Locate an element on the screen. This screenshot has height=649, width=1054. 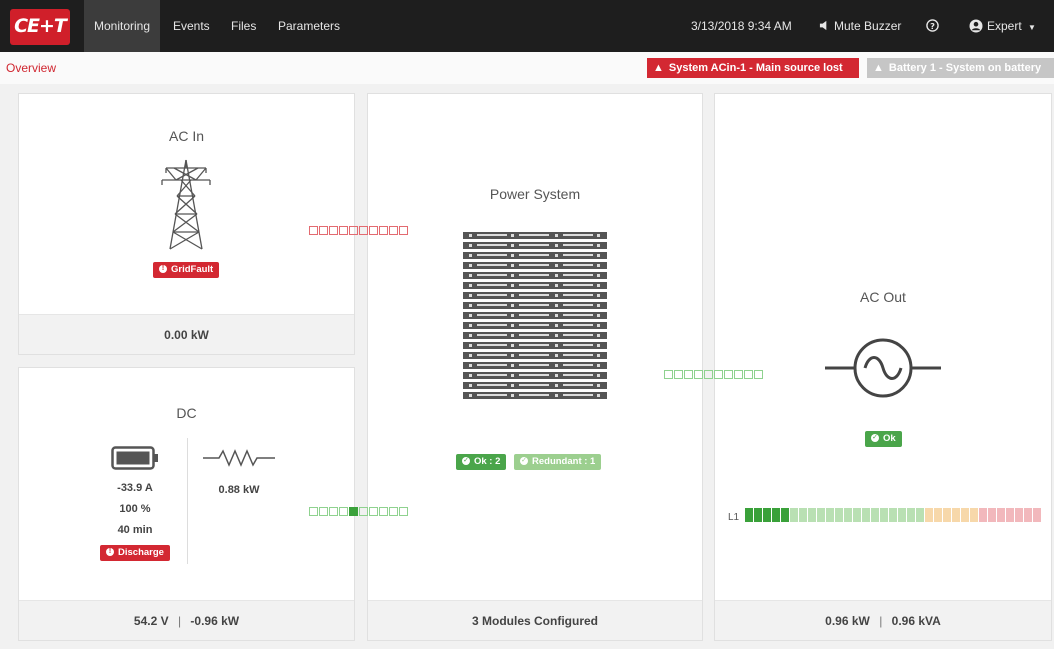
ac-in-flow-indicator is located at coordinates (358, 231).